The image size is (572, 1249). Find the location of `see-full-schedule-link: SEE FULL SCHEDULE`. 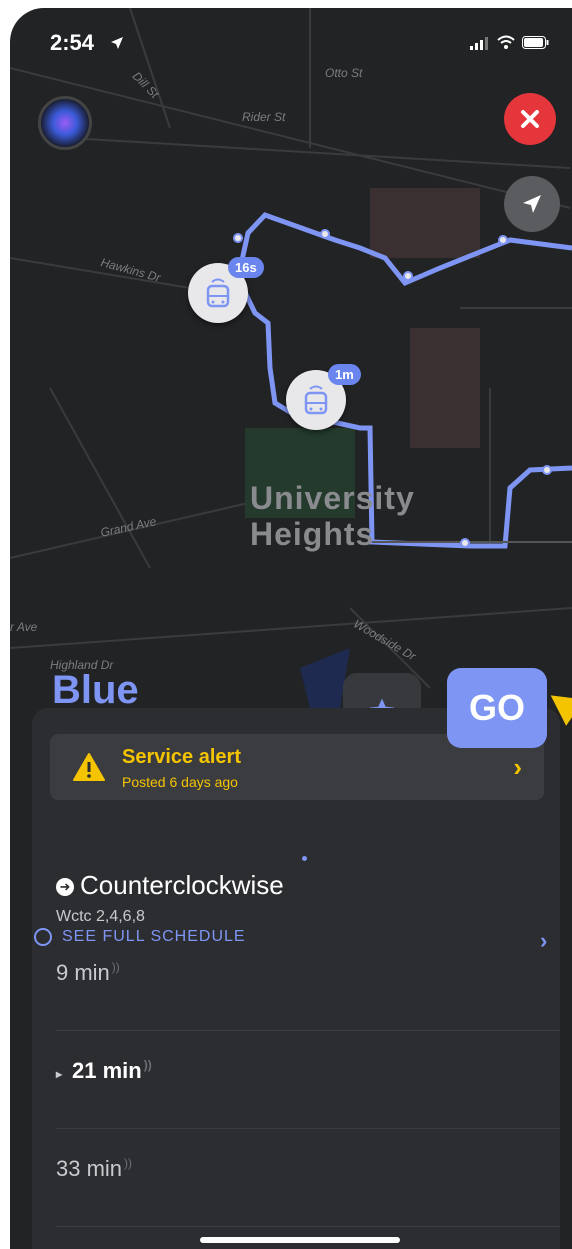

see-full-schedule-link: SEE FULL SCHEDULE is located at coordinates (140, 937).